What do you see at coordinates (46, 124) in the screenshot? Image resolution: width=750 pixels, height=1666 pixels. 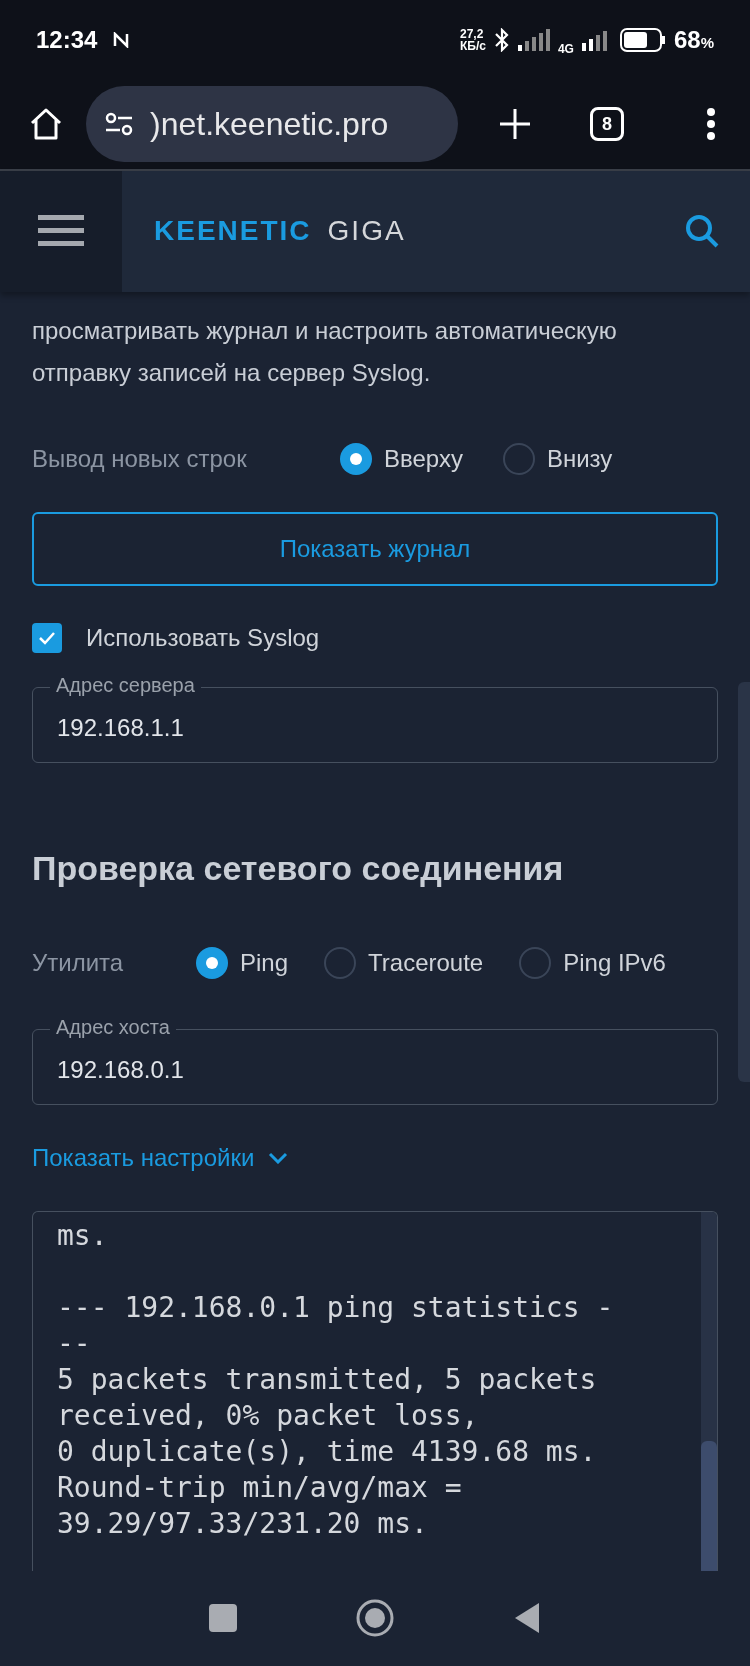 I see `home-icon` at bounding box center [46, 124].